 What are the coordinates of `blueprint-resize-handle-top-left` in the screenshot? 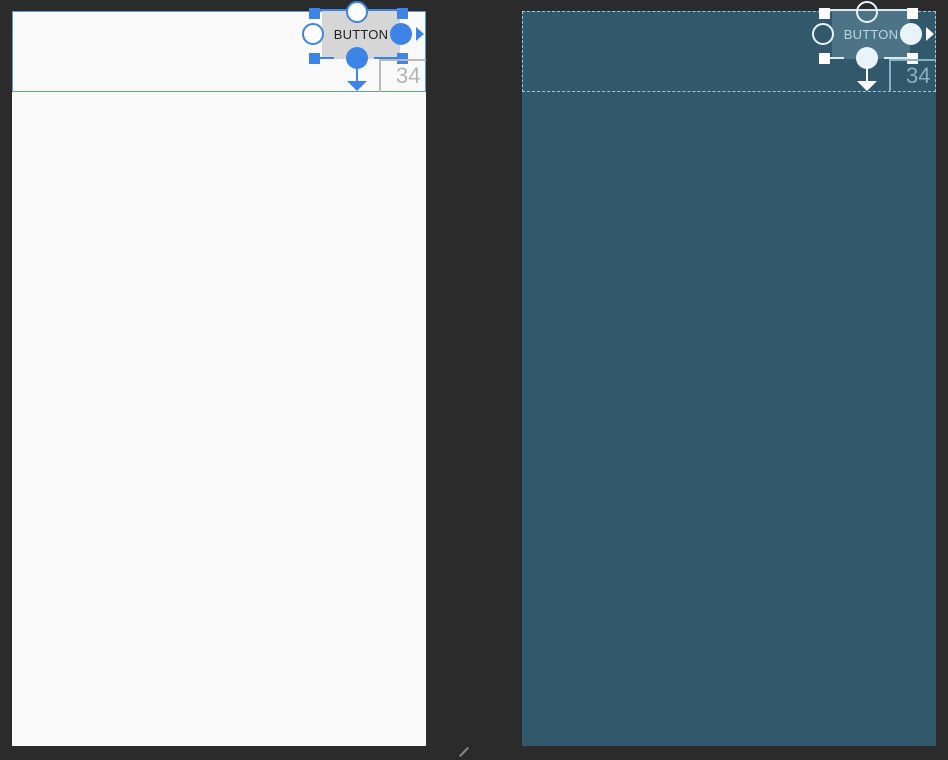 It's located at (824, 13).